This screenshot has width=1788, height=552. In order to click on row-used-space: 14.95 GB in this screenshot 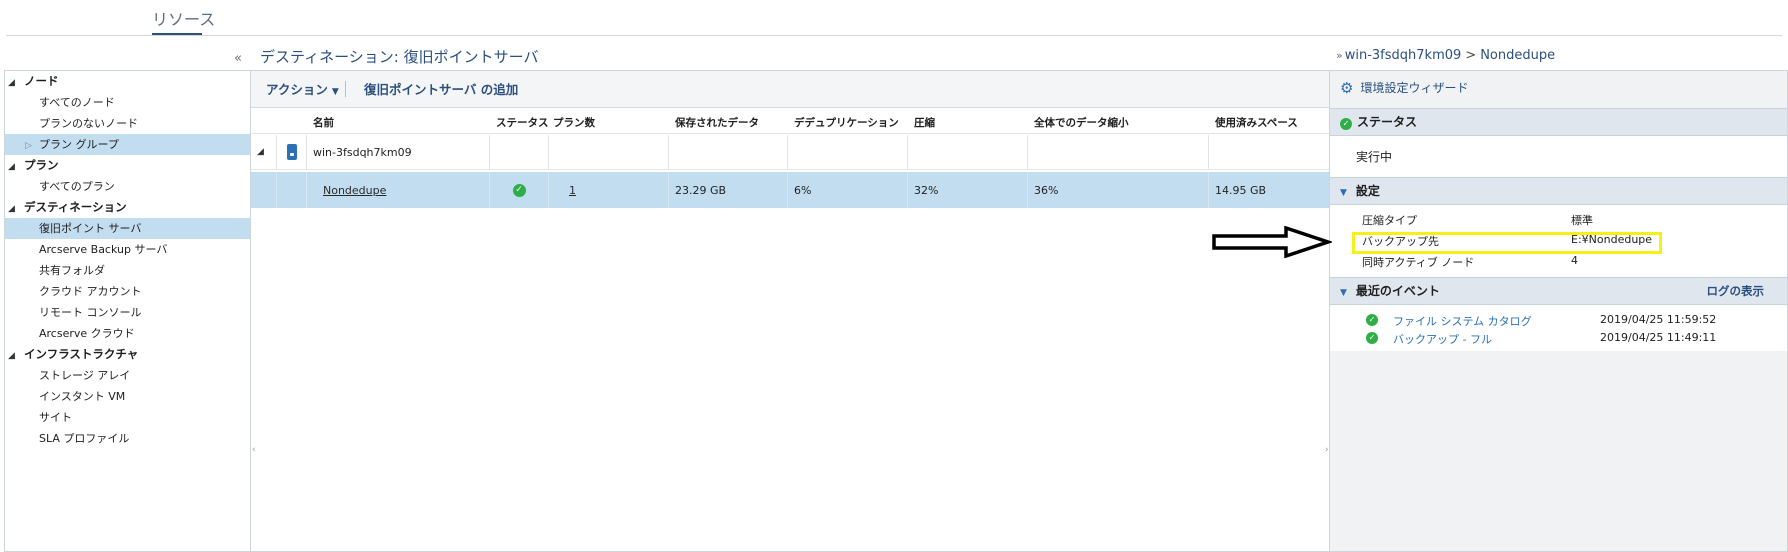, I will do `click(1241, 190)`.